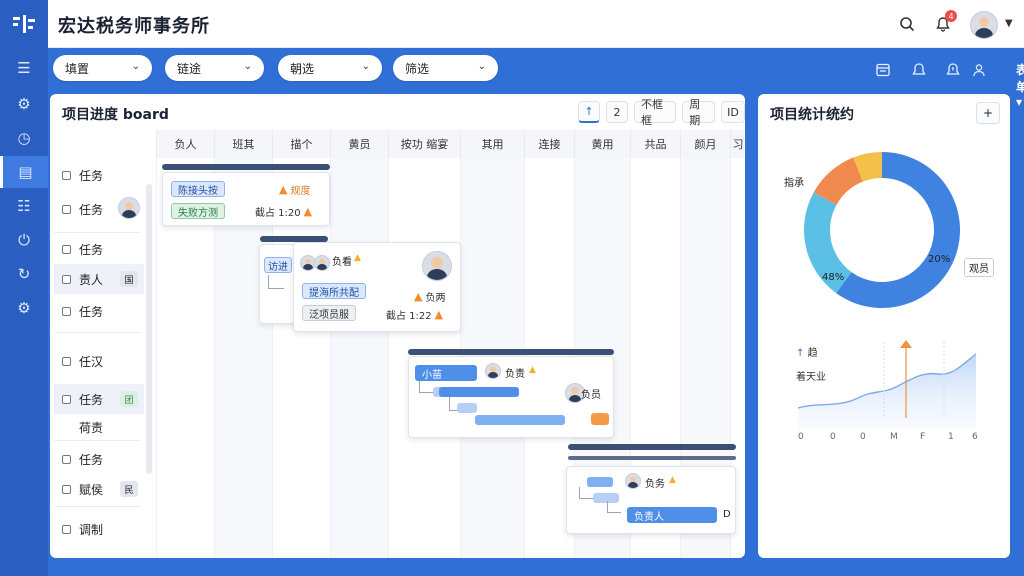 This screenshot has width=1024, height=576. I want to click on column-header: 习, so click(737, 144).